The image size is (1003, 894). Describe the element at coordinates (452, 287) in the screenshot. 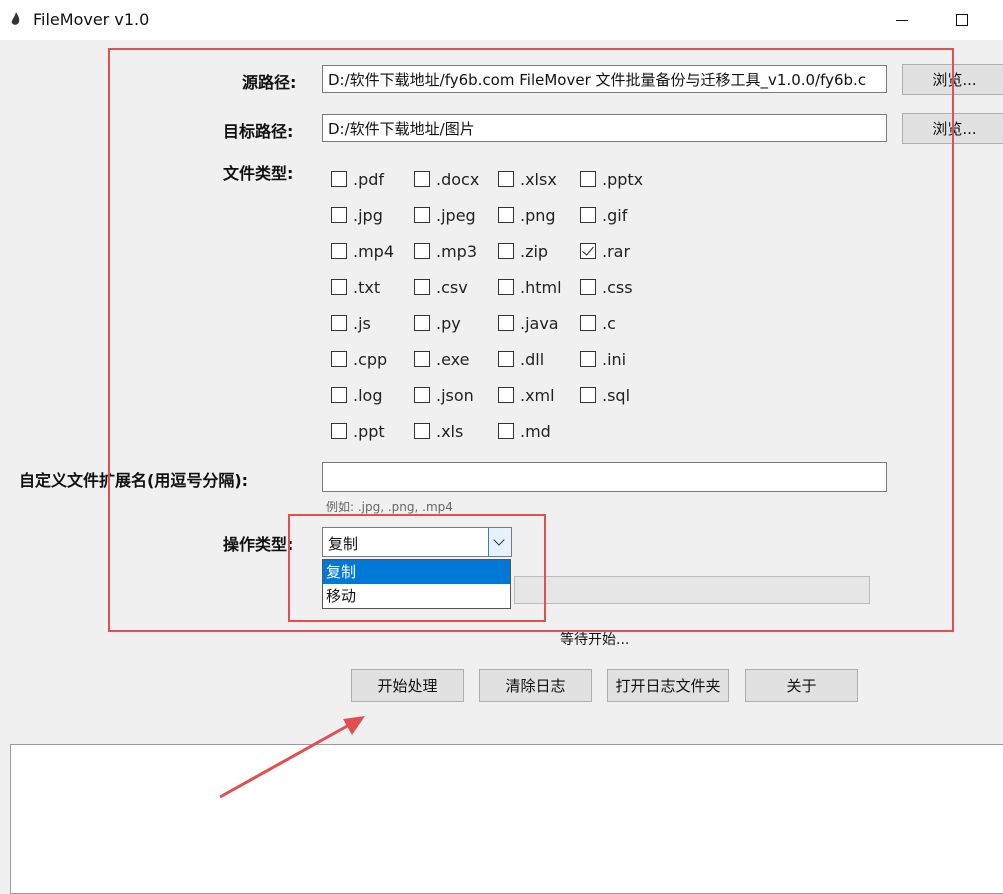

I see `filetype-label: .csv` at that location.